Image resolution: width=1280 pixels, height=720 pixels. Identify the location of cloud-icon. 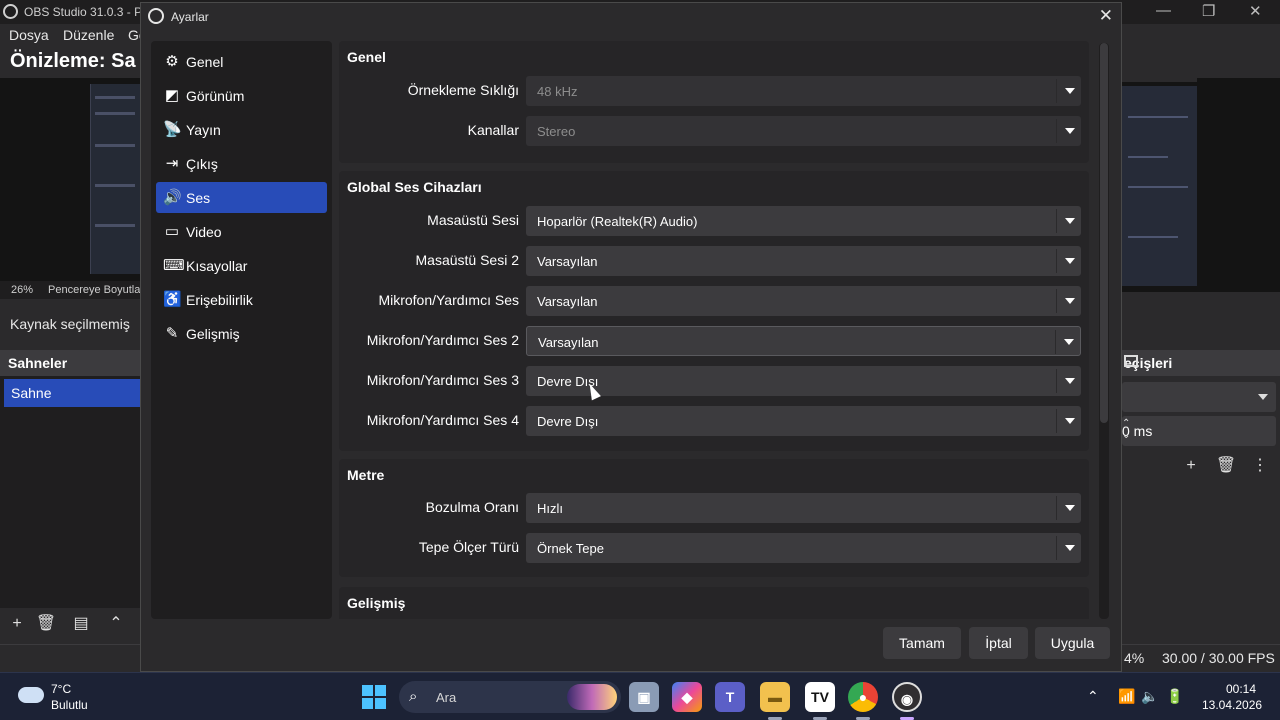
(31, 695).